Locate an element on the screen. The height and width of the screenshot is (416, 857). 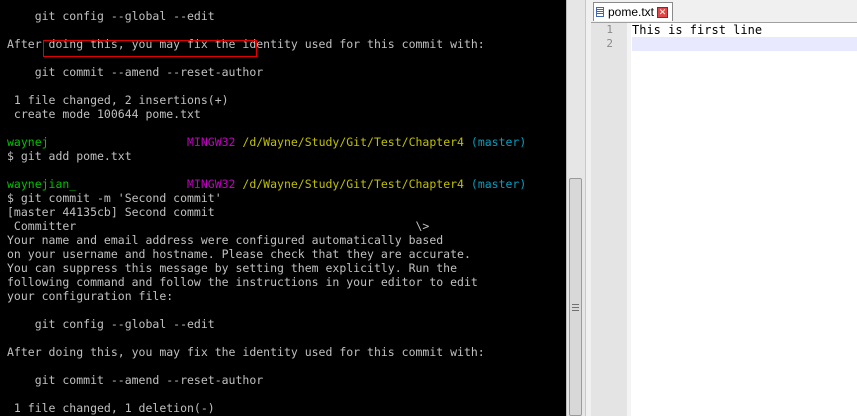
code-area: This is first line is located at coordinates (744, 37).